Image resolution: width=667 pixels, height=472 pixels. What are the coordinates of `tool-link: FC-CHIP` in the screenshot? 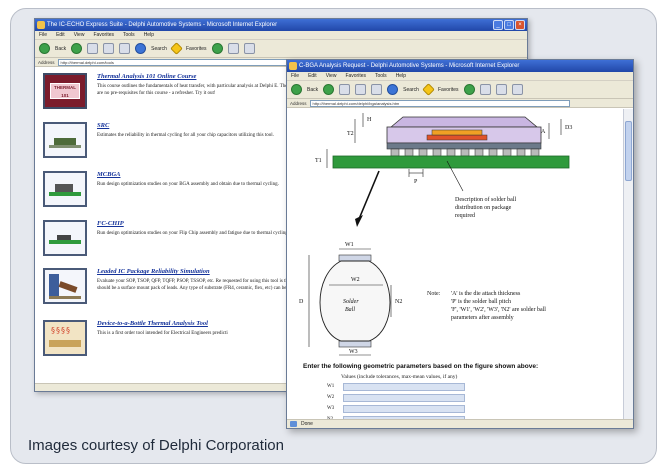 It's located at (110, 223).